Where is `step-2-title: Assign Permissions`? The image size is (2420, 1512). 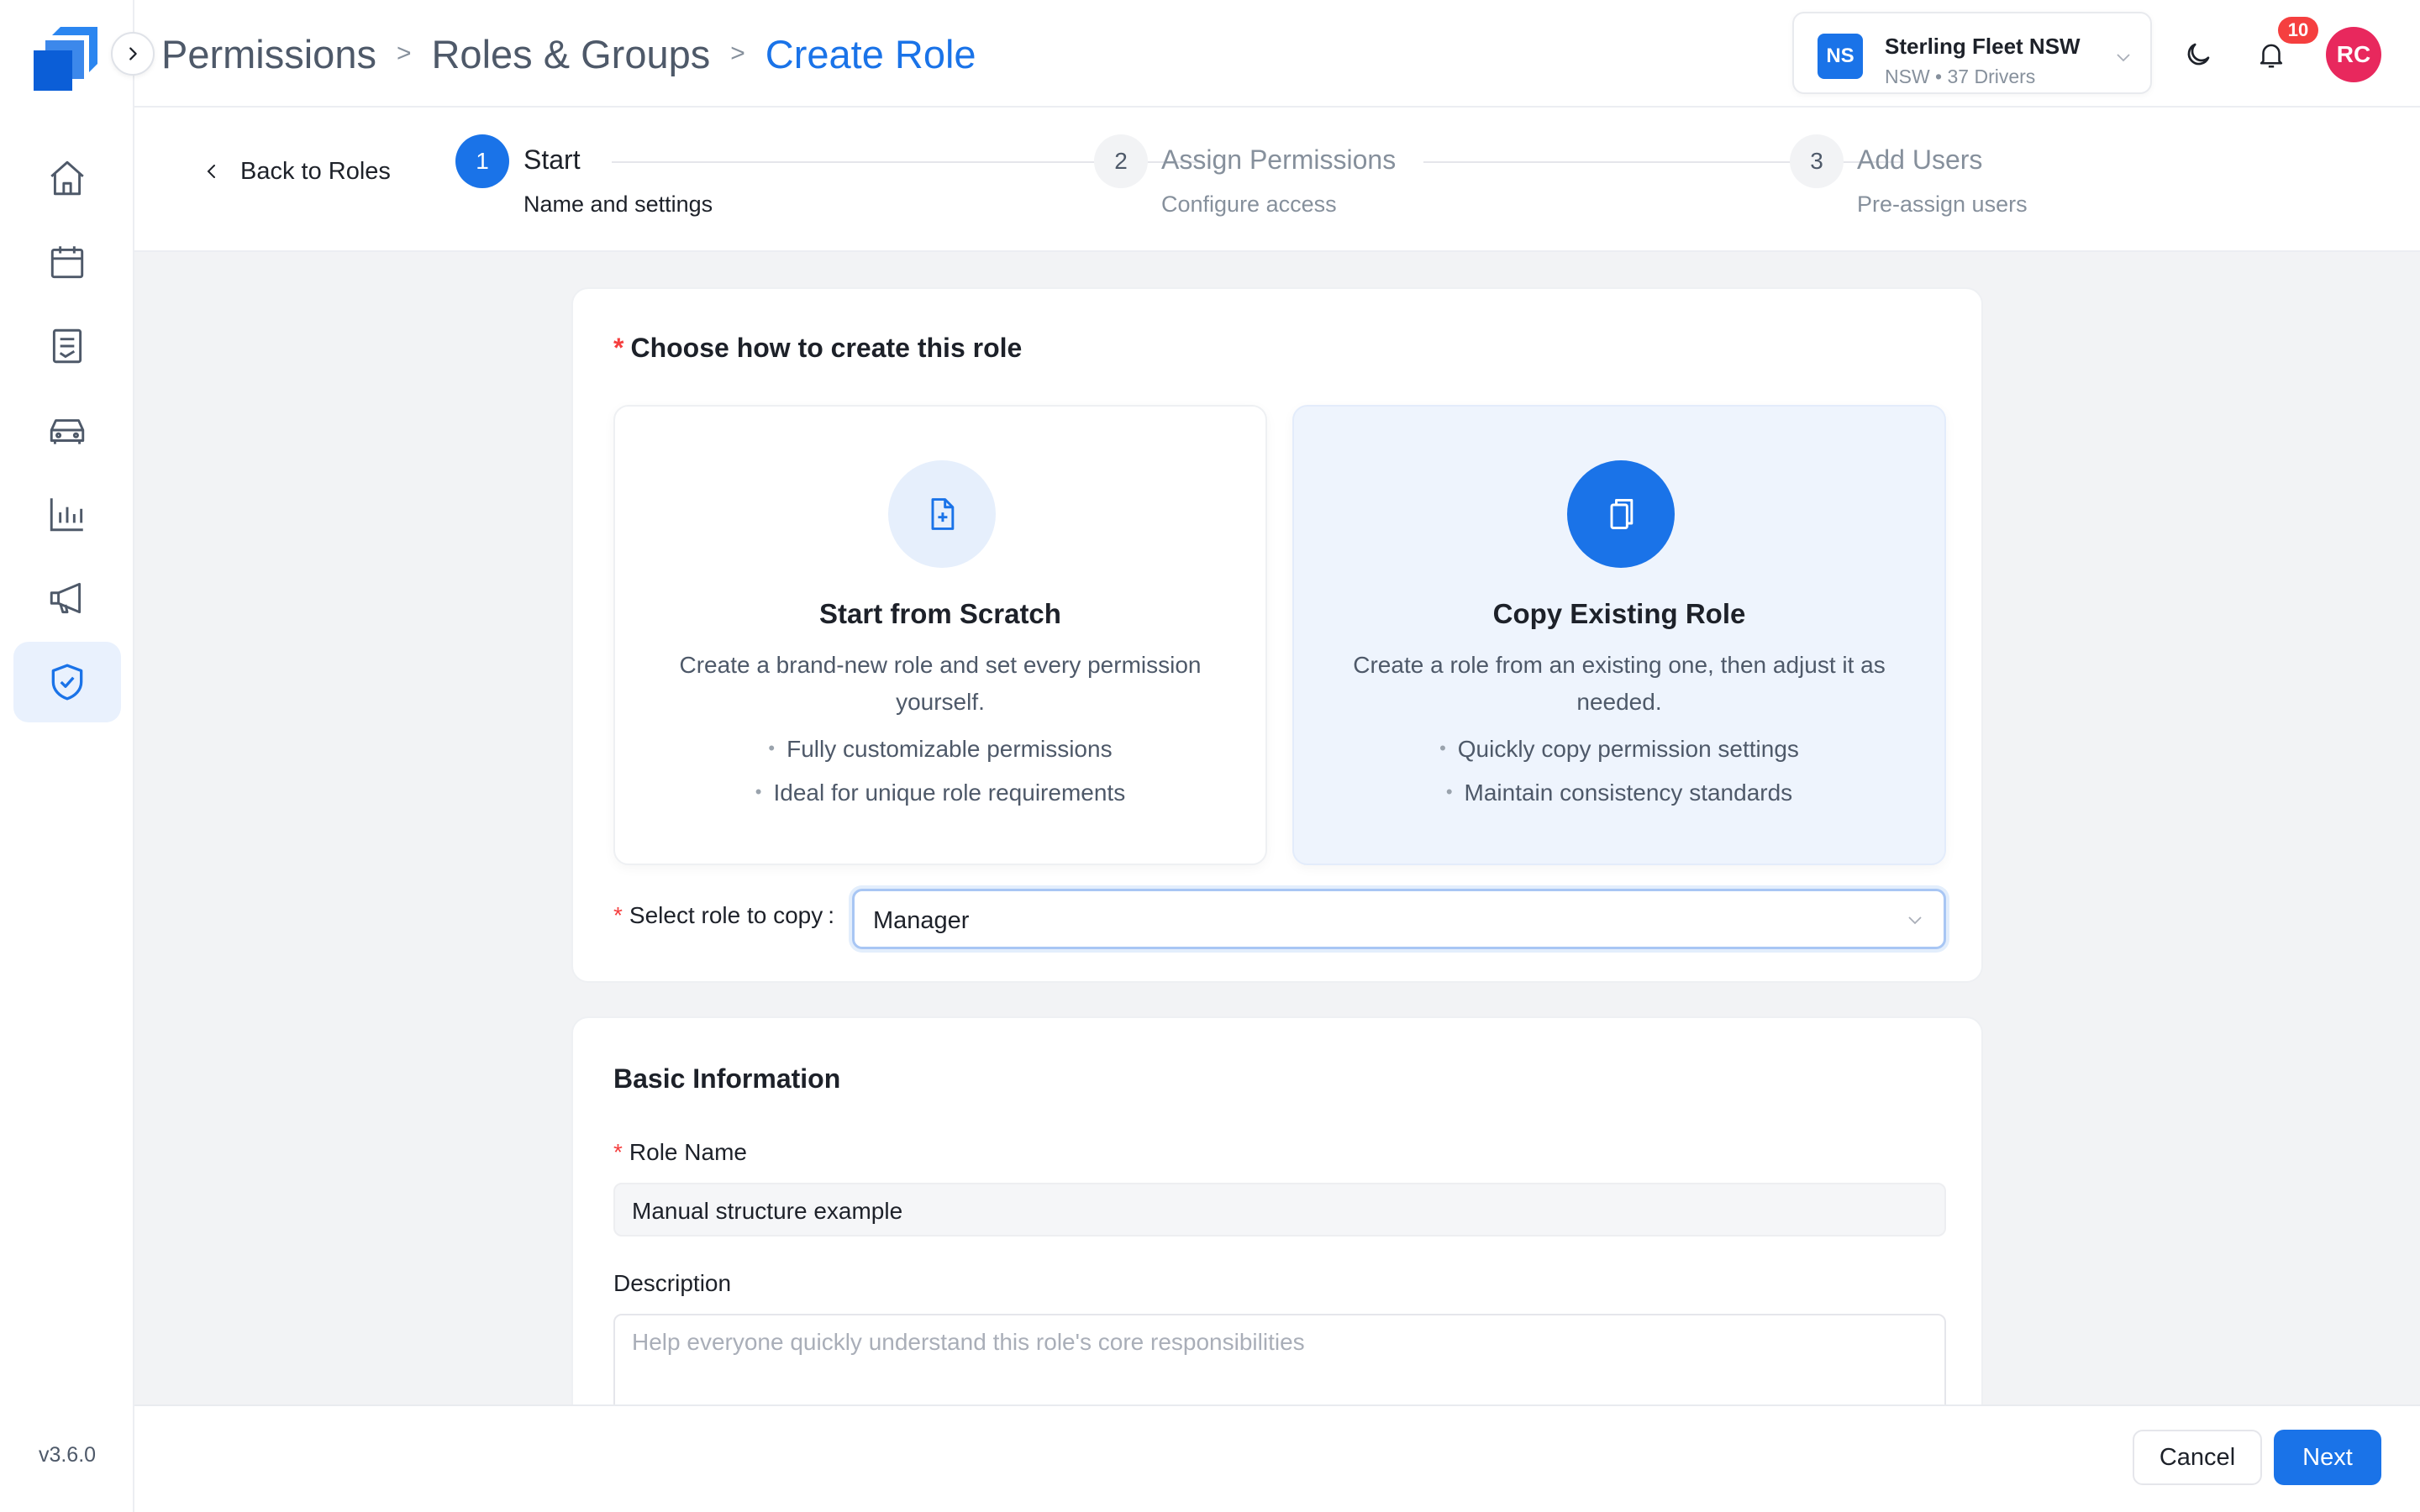
step-2-title: Assign Permissions is located at coordinates (1279, 159).